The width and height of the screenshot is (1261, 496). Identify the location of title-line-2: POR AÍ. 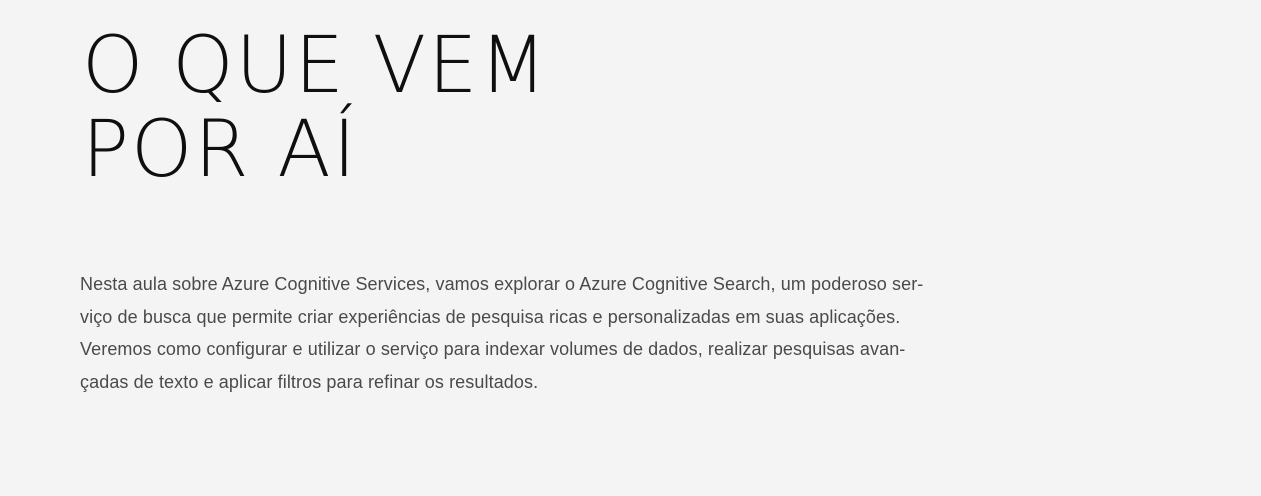
(220, 150).